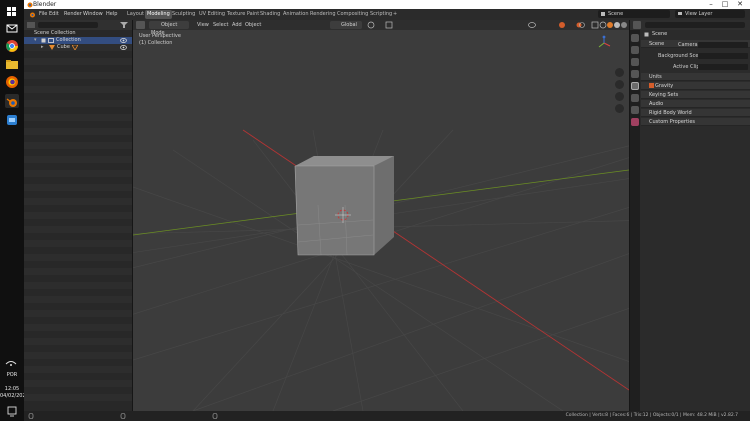  I want to click on tab-sculpting: Sculpting, so click(183, 14).